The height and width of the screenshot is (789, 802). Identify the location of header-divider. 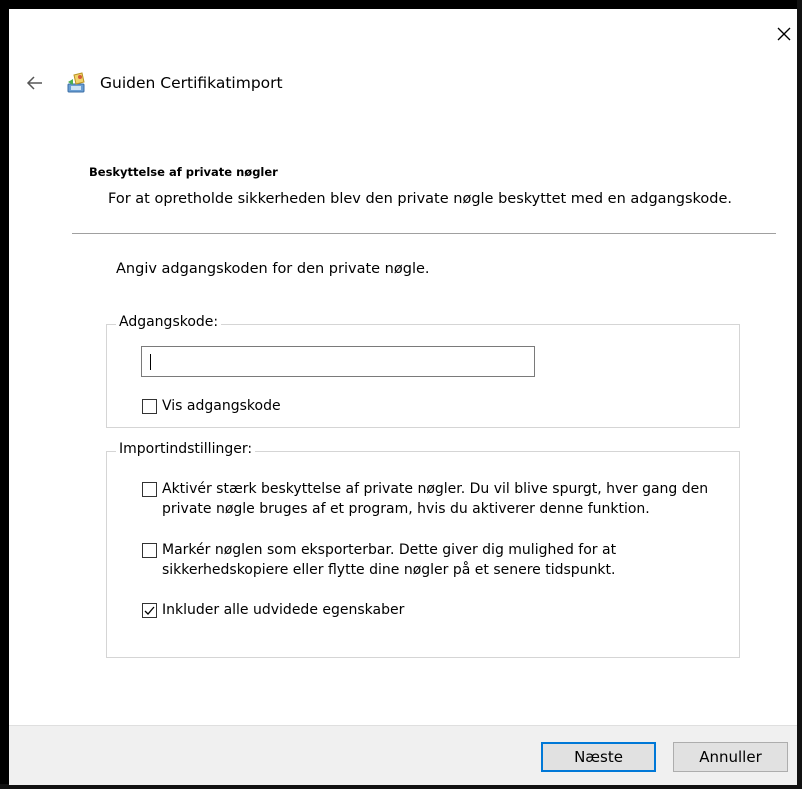
(424, 233).